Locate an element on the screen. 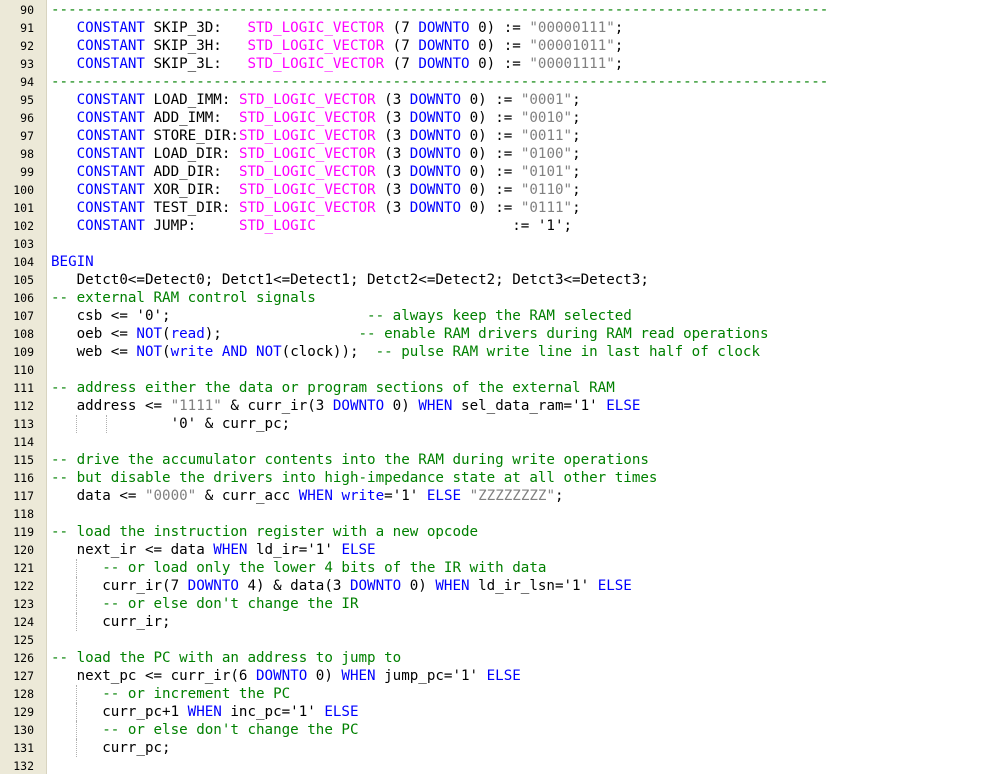 This screenshot has height=775, width=981. string-token: "00001111" is located at coordinates (572, 64).